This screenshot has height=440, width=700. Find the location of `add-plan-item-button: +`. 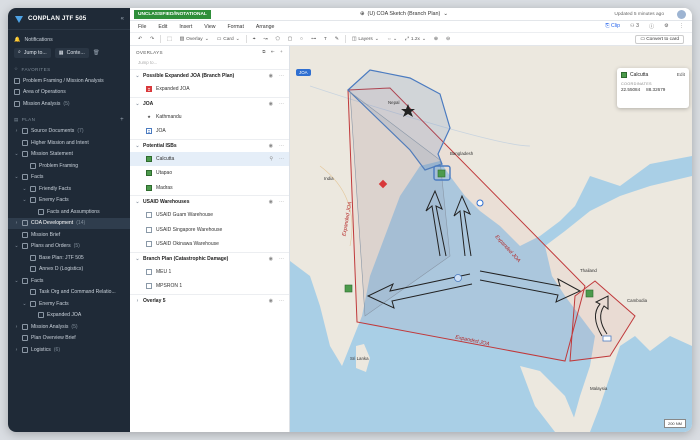

add-plan-item-button: + is located at coordinates (122, 120).